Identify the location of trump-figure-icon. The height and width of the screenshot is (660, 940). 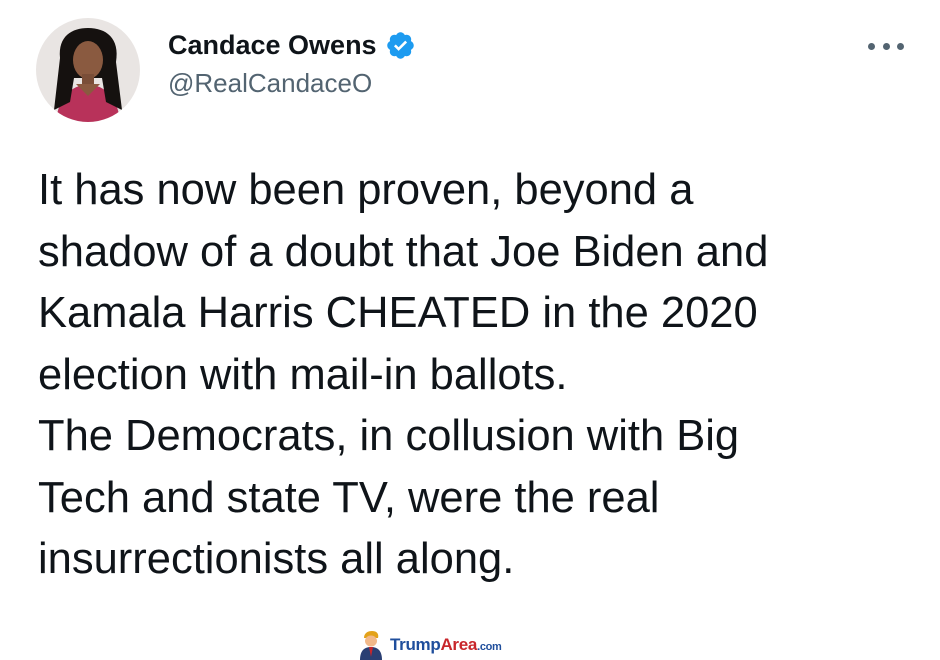
(371, 645).